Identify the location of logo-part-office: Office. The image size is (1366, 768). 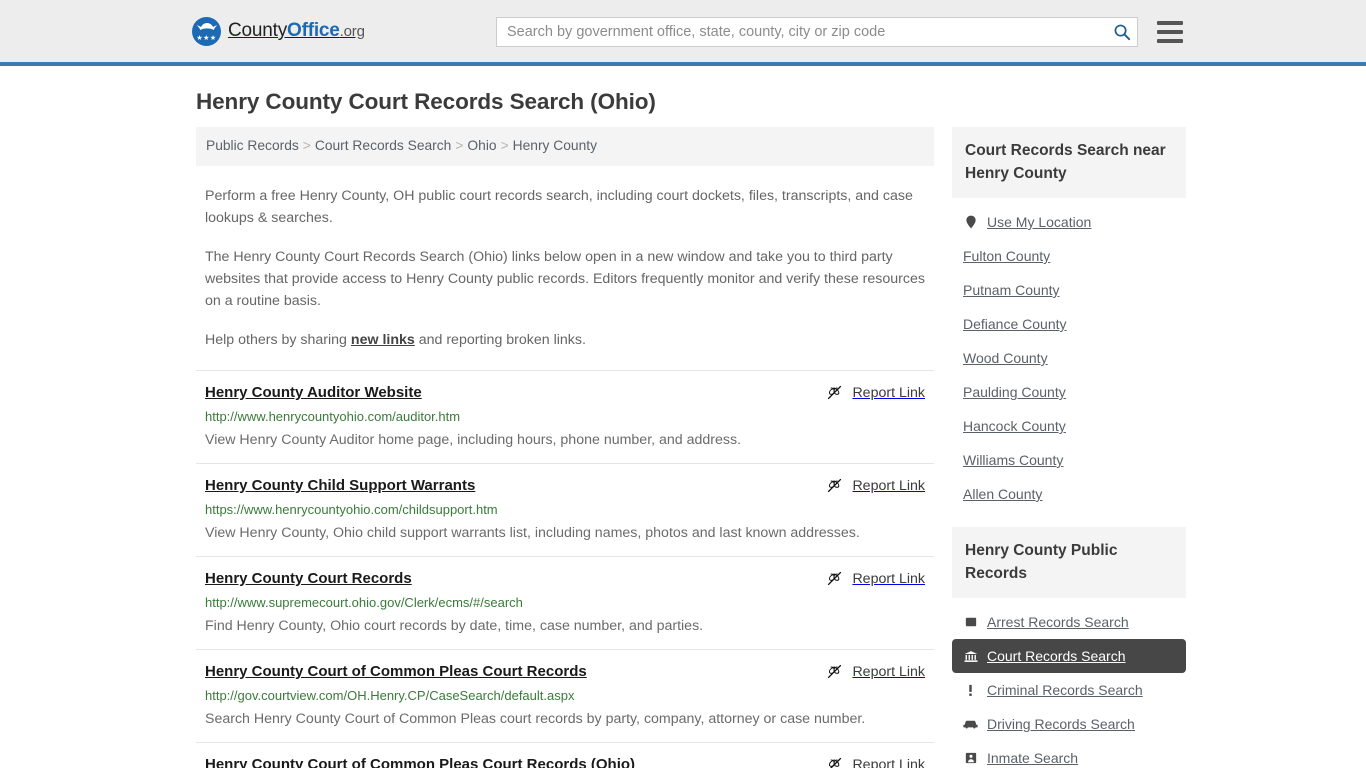
(313, 30).